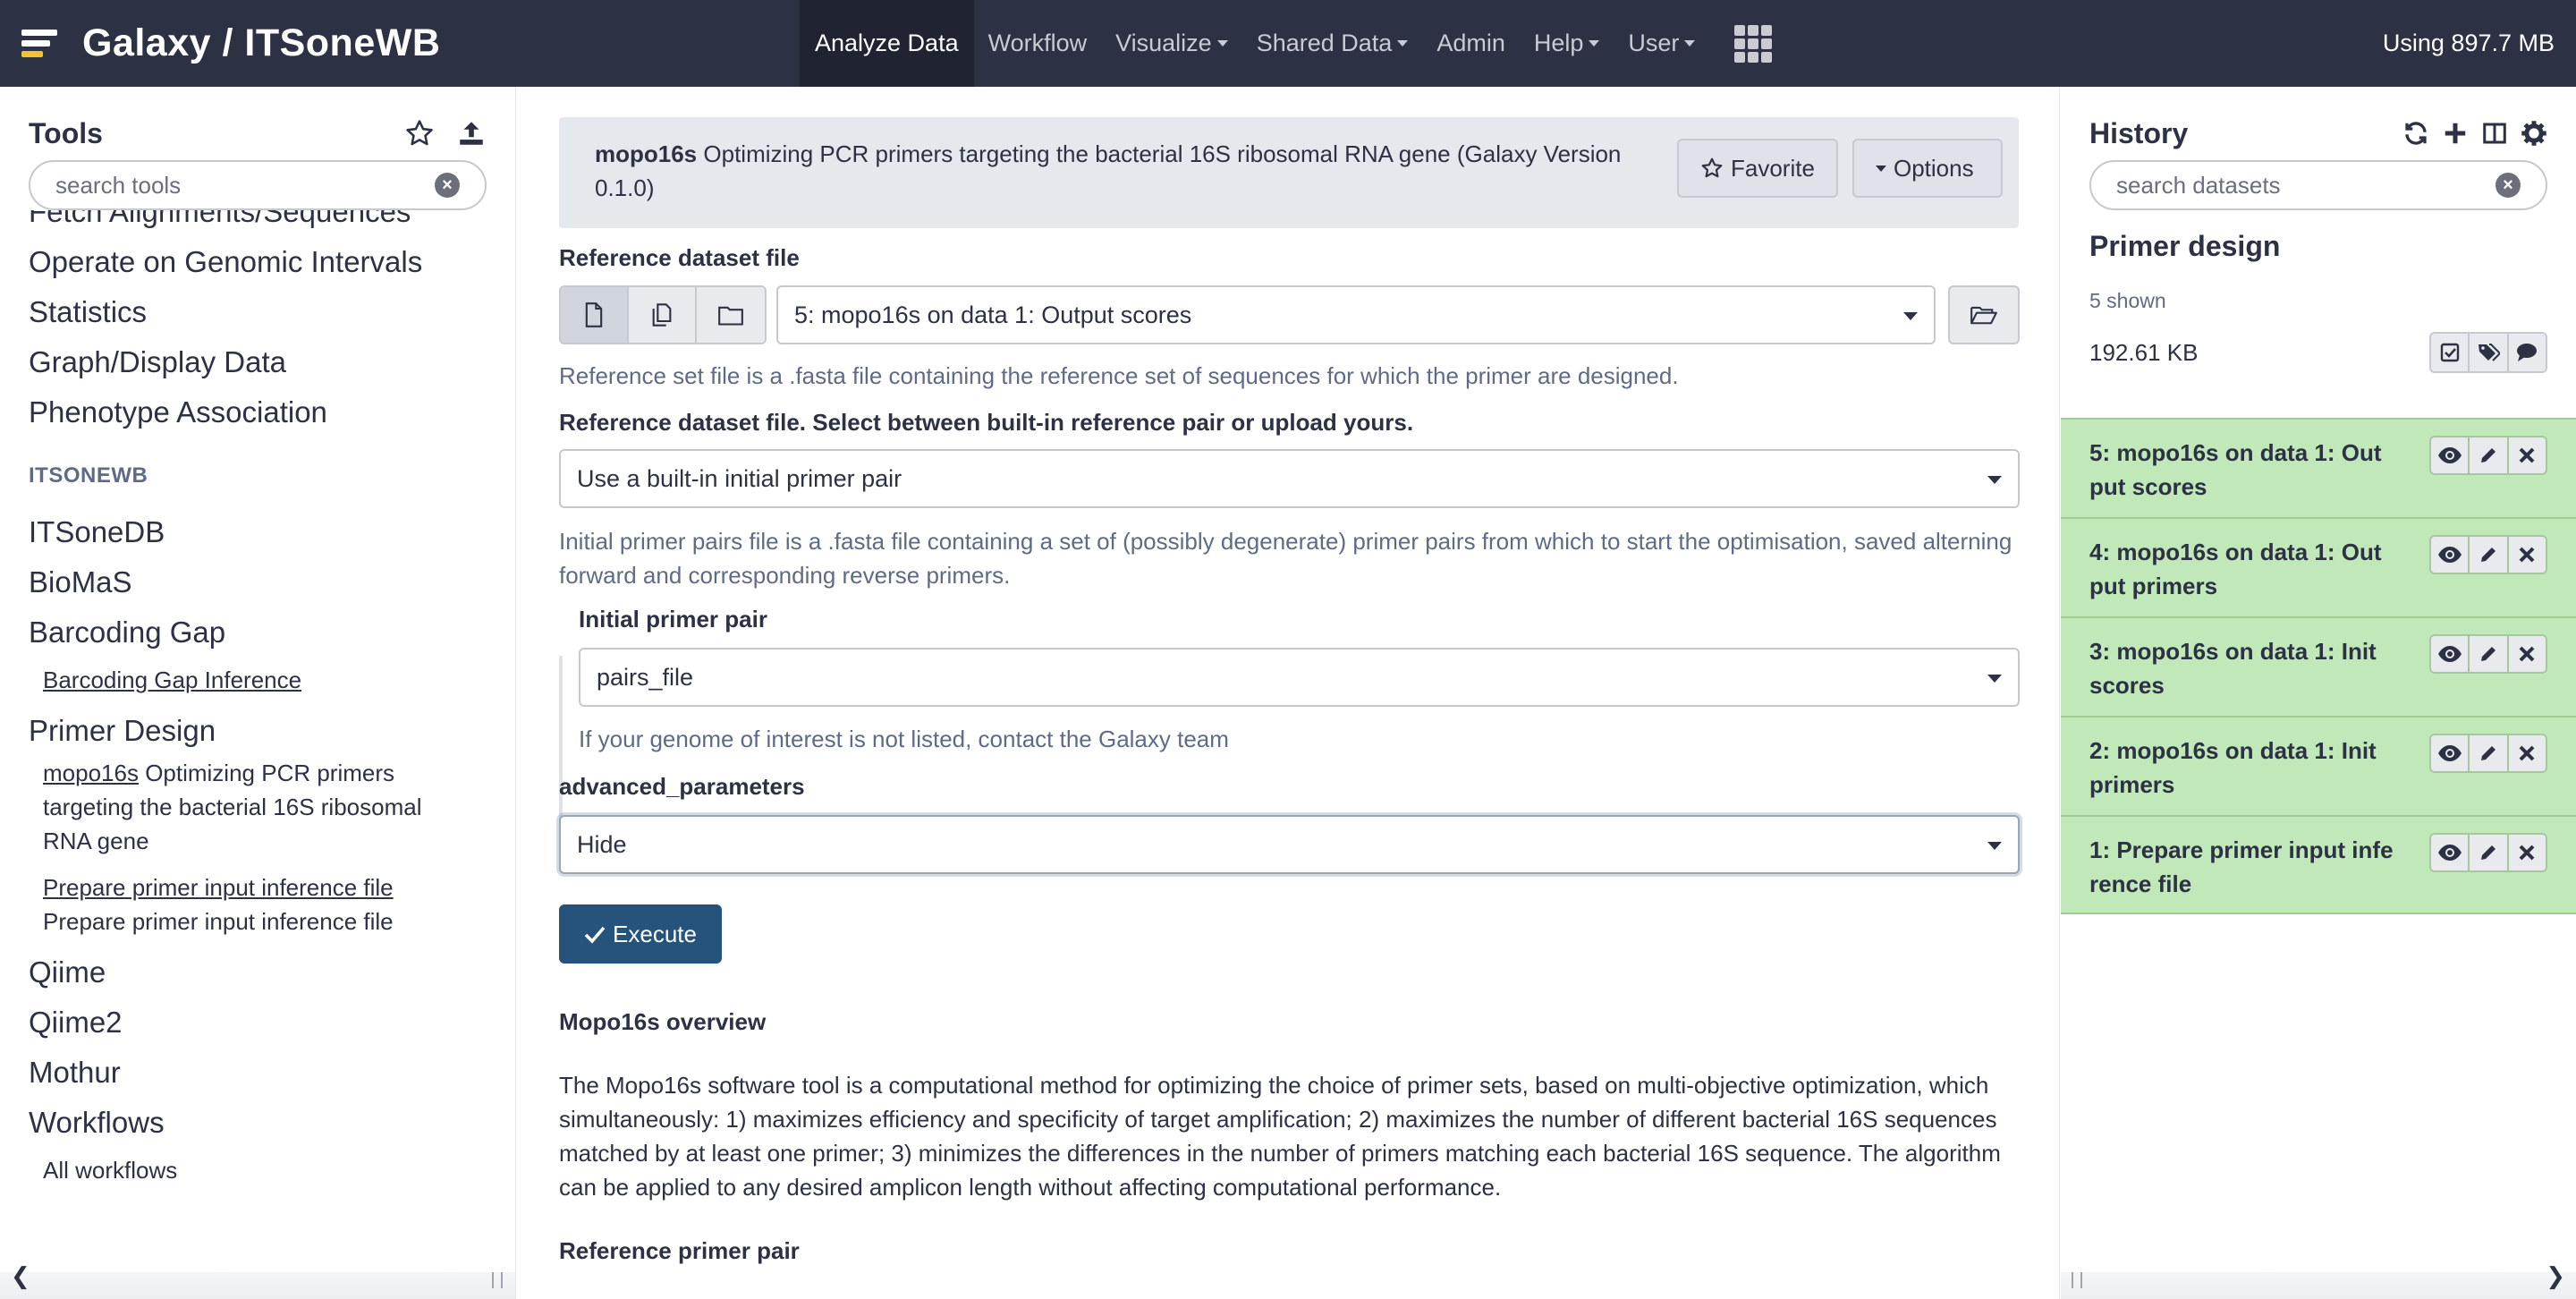  Describe the element at coordinates (91, 773) in the screenshot. I see `tool-link-label: mopo16s` at that location.